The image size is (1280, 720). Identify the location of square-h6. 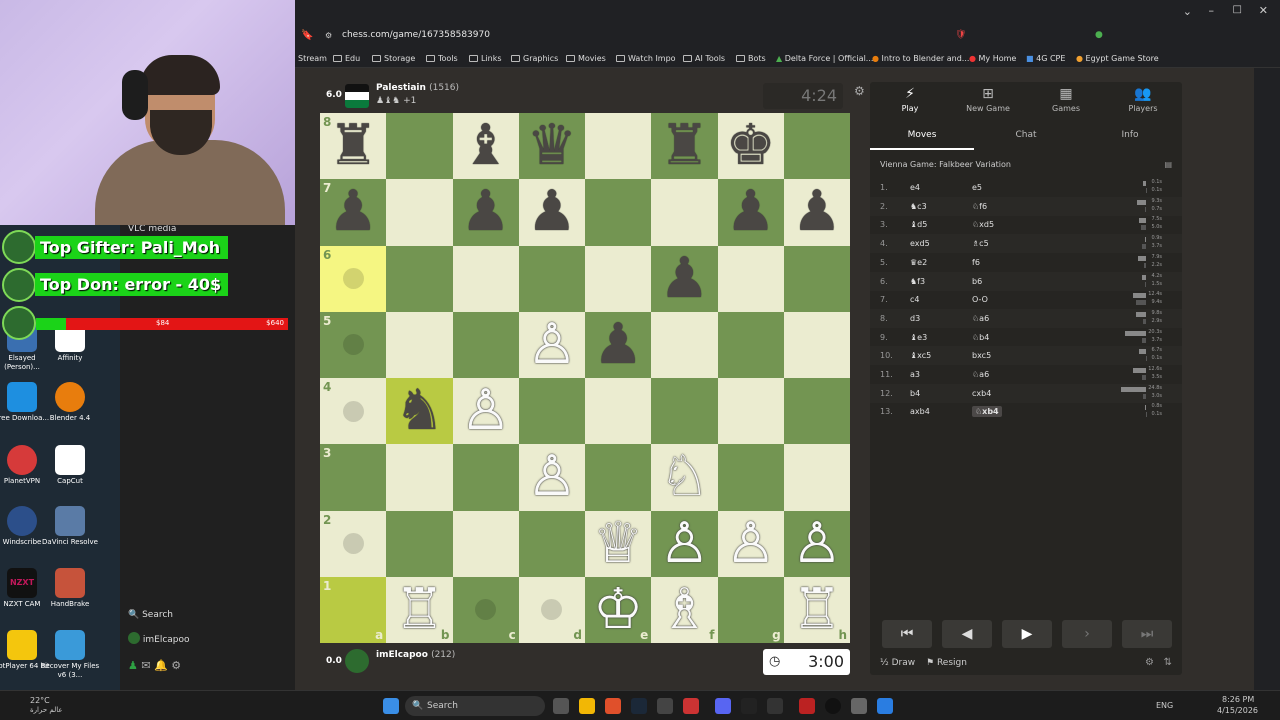
(816, 278).